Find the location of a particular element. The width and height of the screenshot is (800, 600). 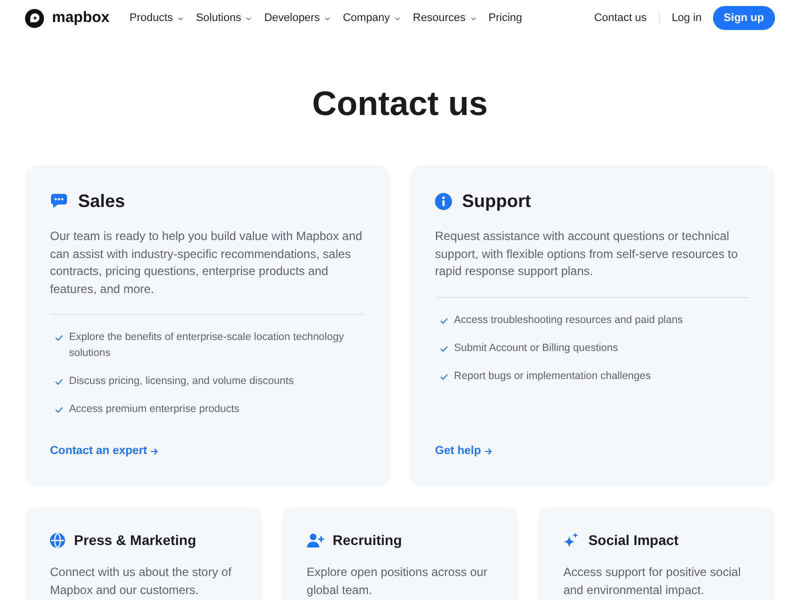

sparkle-icon is located at coordinates (571, 540).